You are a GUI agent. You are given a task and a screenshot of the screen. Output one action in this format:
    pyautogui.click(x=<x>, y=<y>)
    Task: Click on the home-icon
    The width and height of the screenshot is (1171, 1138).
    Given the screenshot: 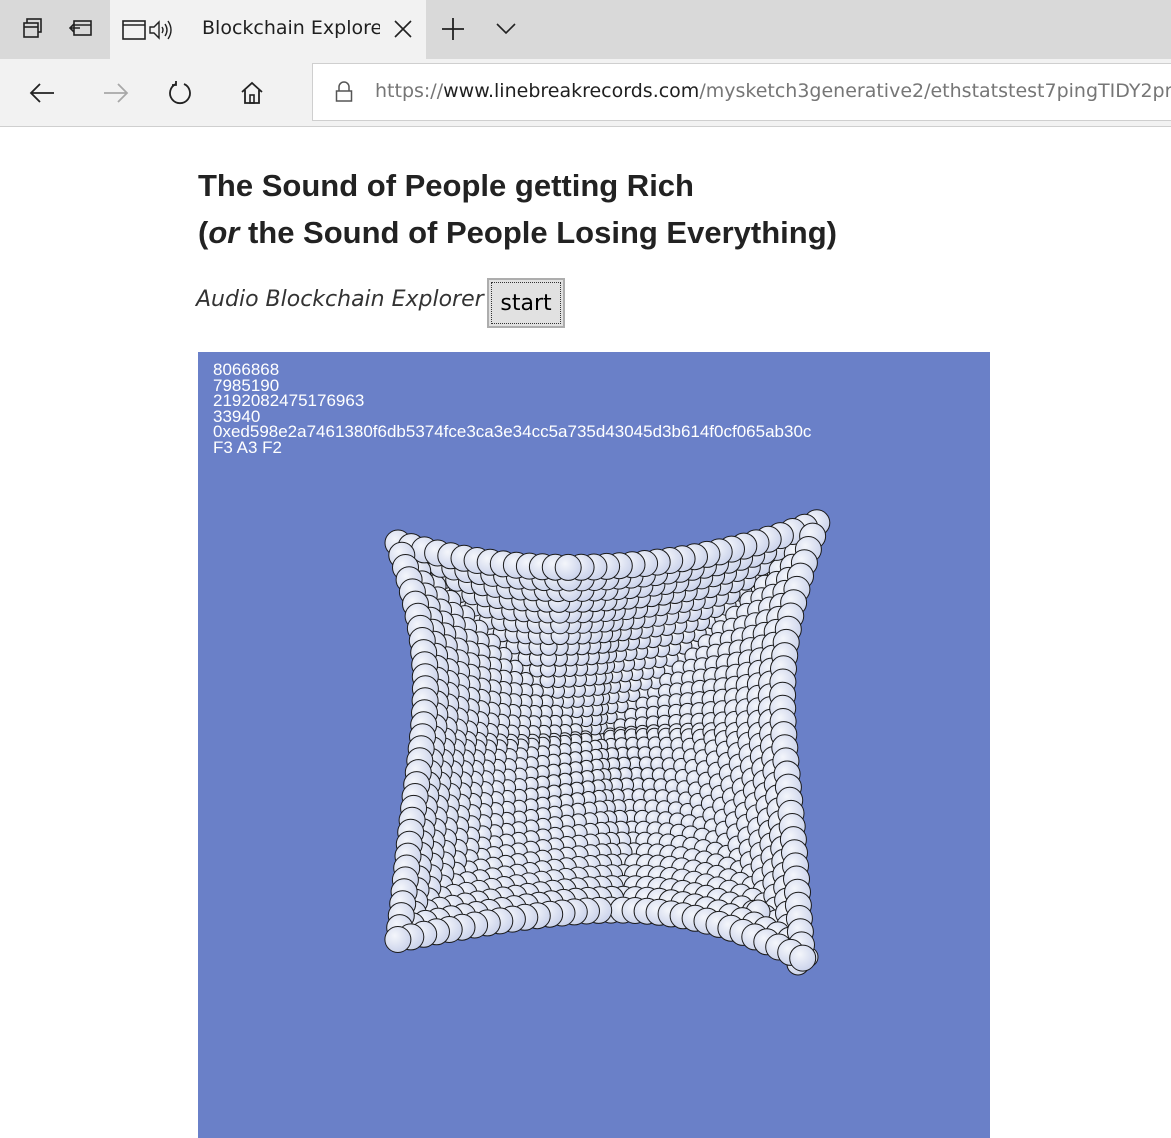 What is the action you would take?
    pyautogui.click(x=252, y=93)
    